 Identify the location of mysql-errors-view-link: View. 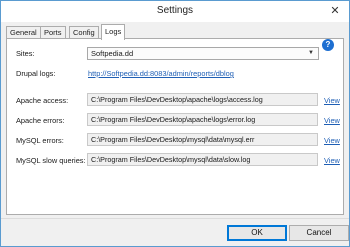
(332, 140).